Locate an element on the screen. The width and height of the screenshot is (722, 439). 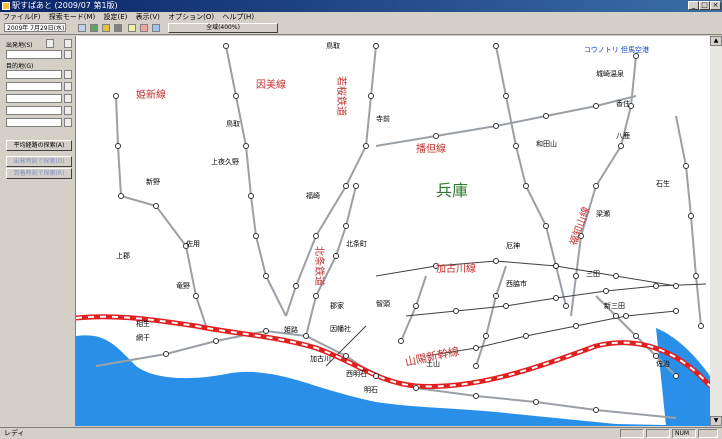
station-yakujin: 因幡社 is located at coordinates (340, 328).